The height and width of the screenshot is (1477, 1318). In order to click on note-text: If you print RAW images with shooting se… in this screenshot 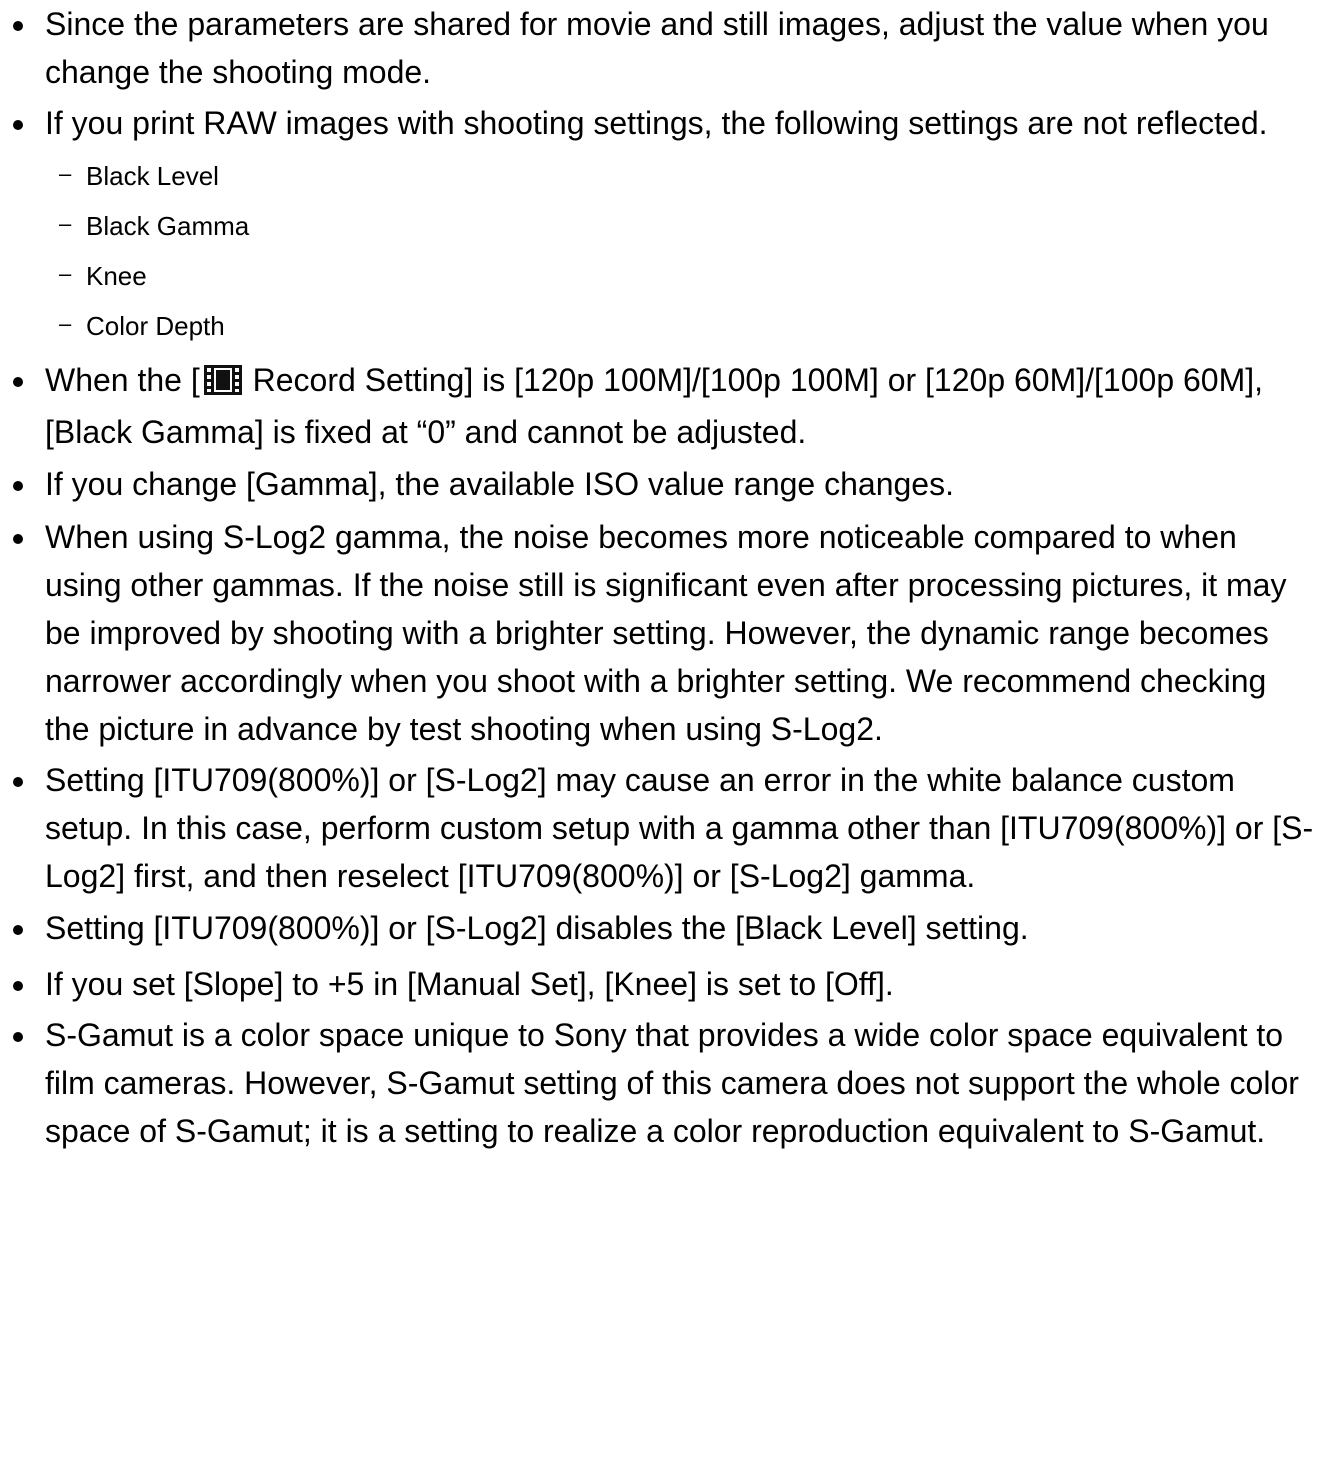, I will do `click(656, 123)`.